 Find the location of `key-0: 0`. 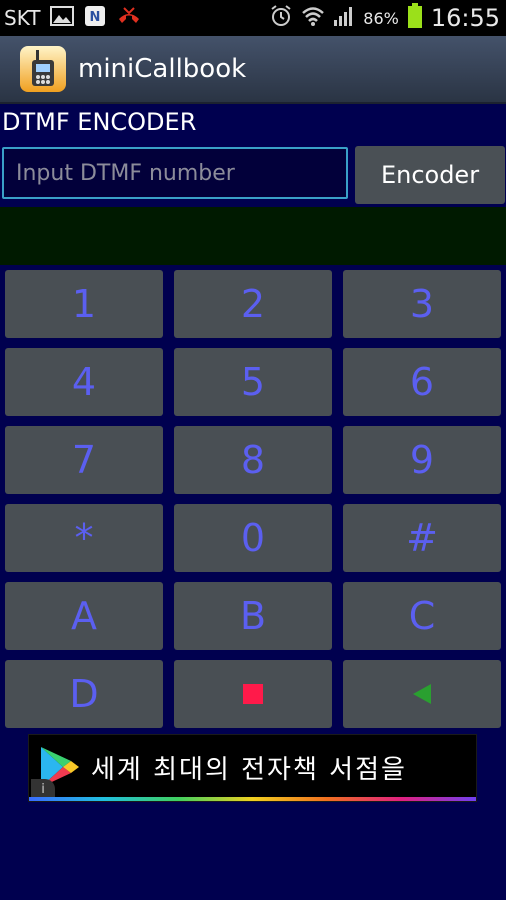

key-0: 0 is located at coordinates (253, 538).